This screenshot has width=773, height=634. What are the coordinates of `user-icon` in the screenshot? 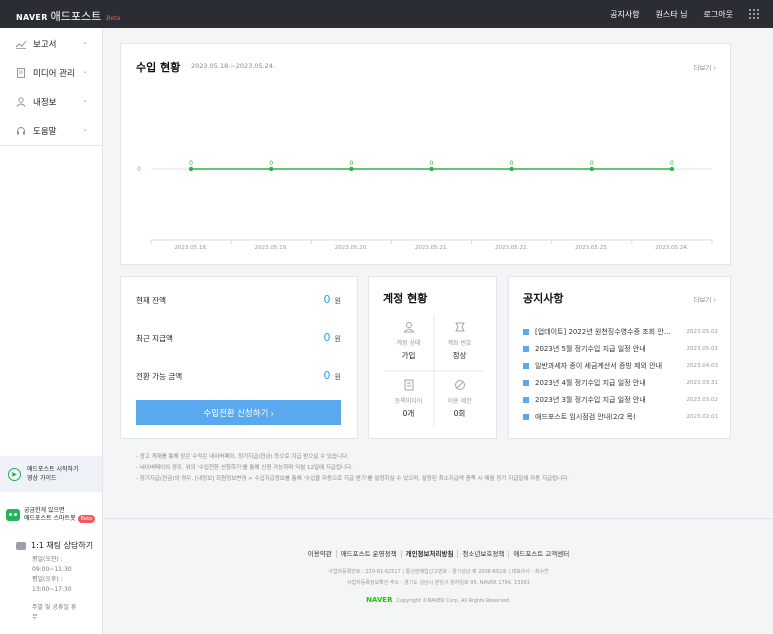 It's located at (21, 101).